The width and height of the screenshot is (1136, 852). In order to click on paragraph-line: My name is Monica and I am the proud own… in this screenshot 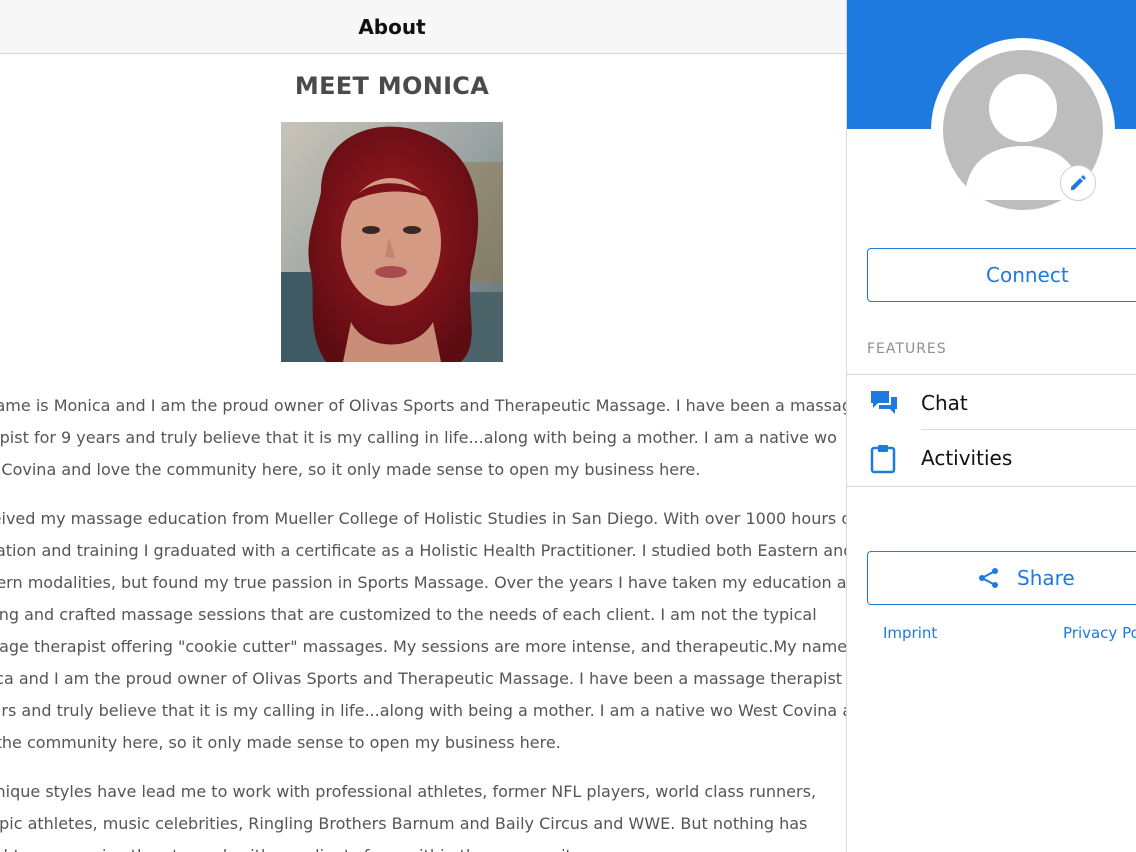, I will do `click(423, 405)`.